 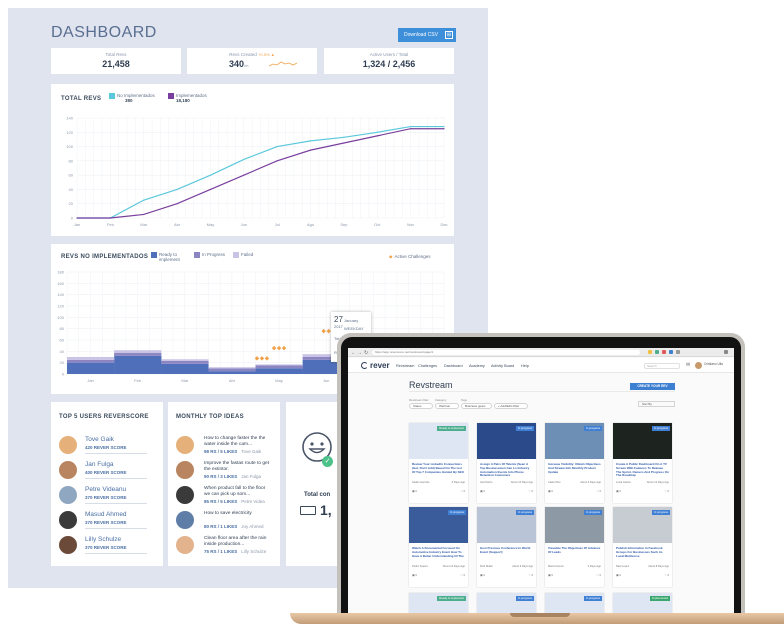 I want to click on user-row: Masud Ahmed 370 REVER SCORE, so click(x=103, y=521).